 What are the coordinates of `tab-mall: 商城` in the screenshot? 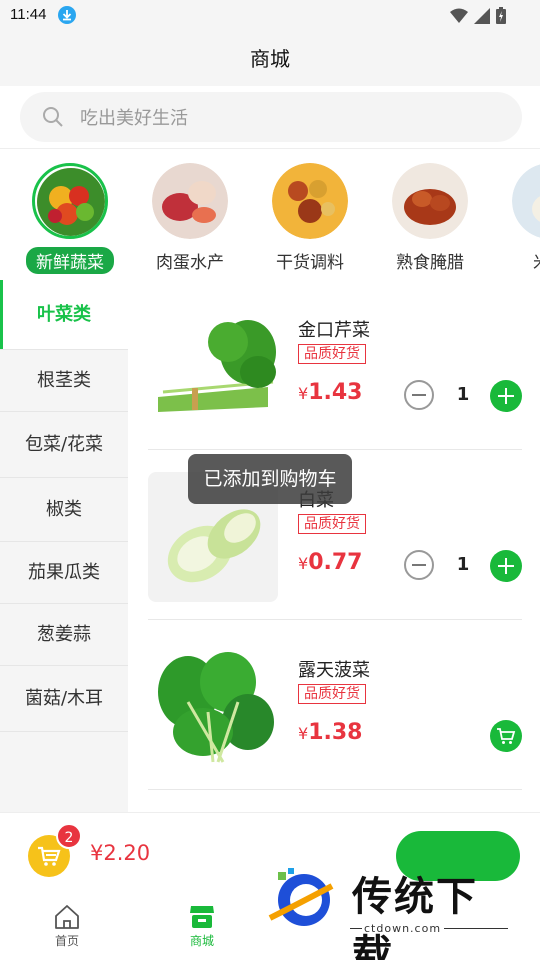 It's located at (202, 926).